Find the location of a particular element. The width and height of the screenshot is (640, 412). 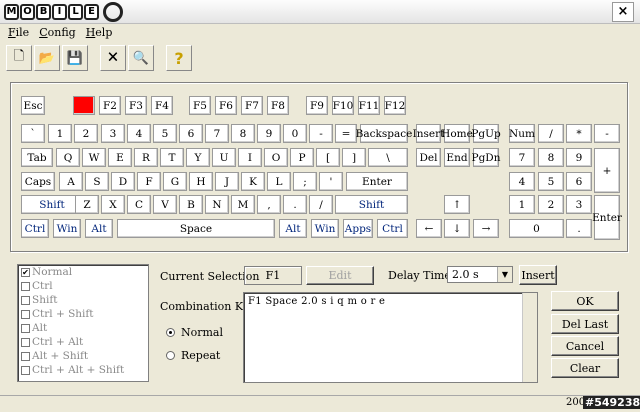

help-icon: ? is located at coordinates (179, 58).